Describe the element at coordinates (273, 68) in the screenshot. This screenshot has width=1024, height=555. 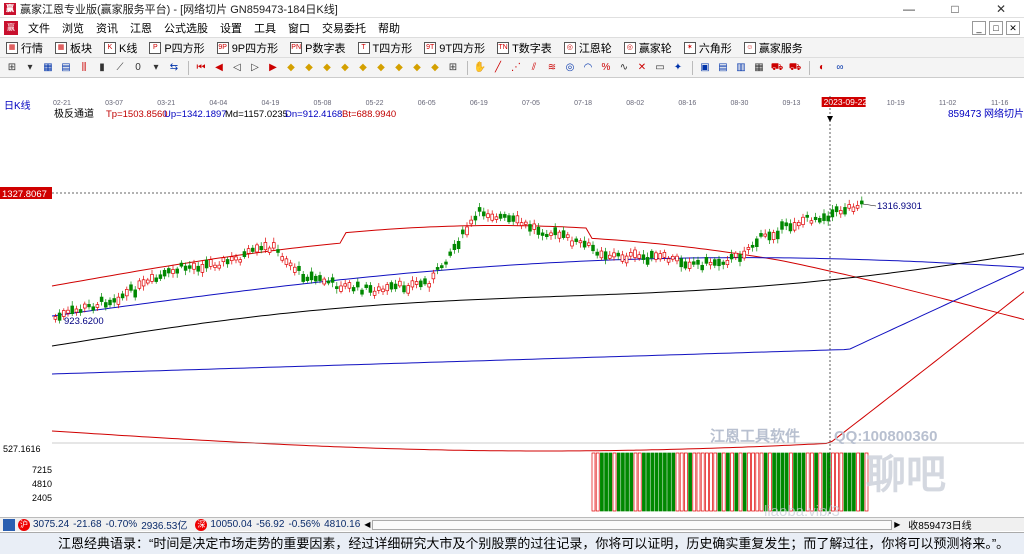
I see `next-icon: ▶` at that location.